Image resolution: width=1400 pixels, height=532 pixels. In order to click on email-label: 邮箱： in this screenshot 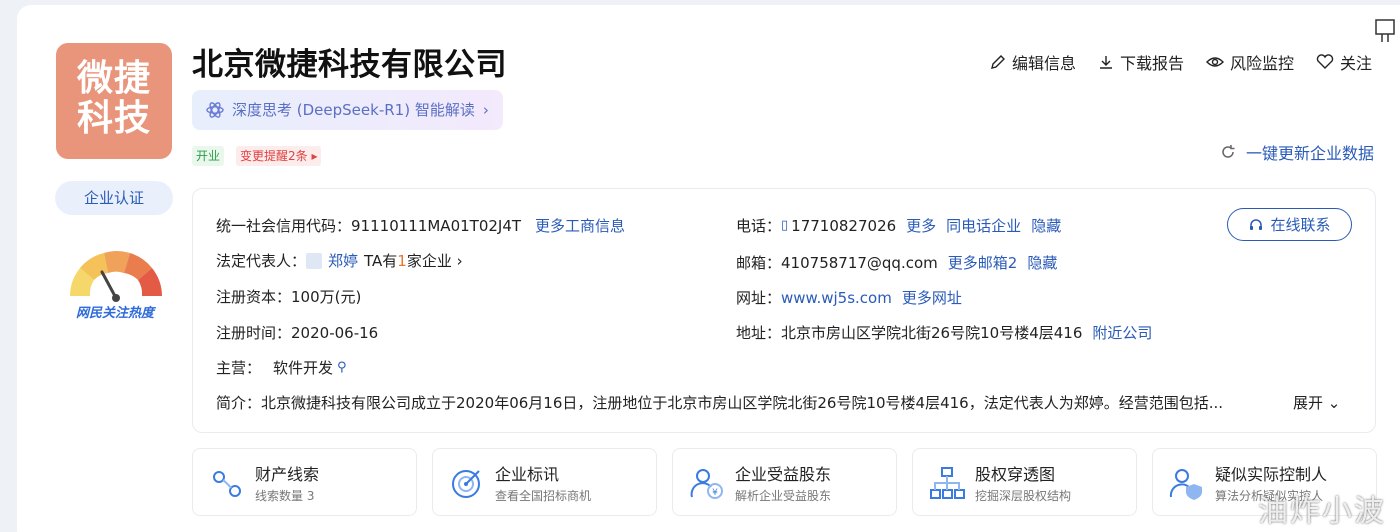, I will do `click(759, 263)`.